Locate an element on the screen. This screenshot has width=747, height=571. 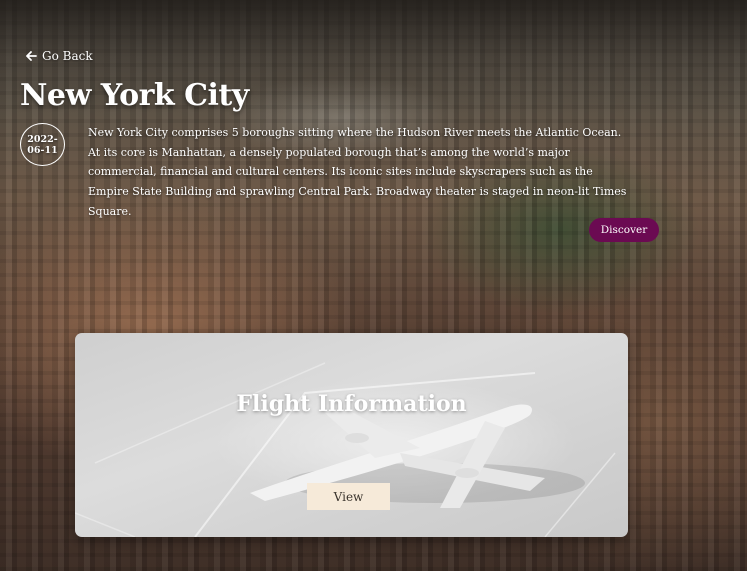
flight-info-title: Flight Information is located at coordinates (351, 404).